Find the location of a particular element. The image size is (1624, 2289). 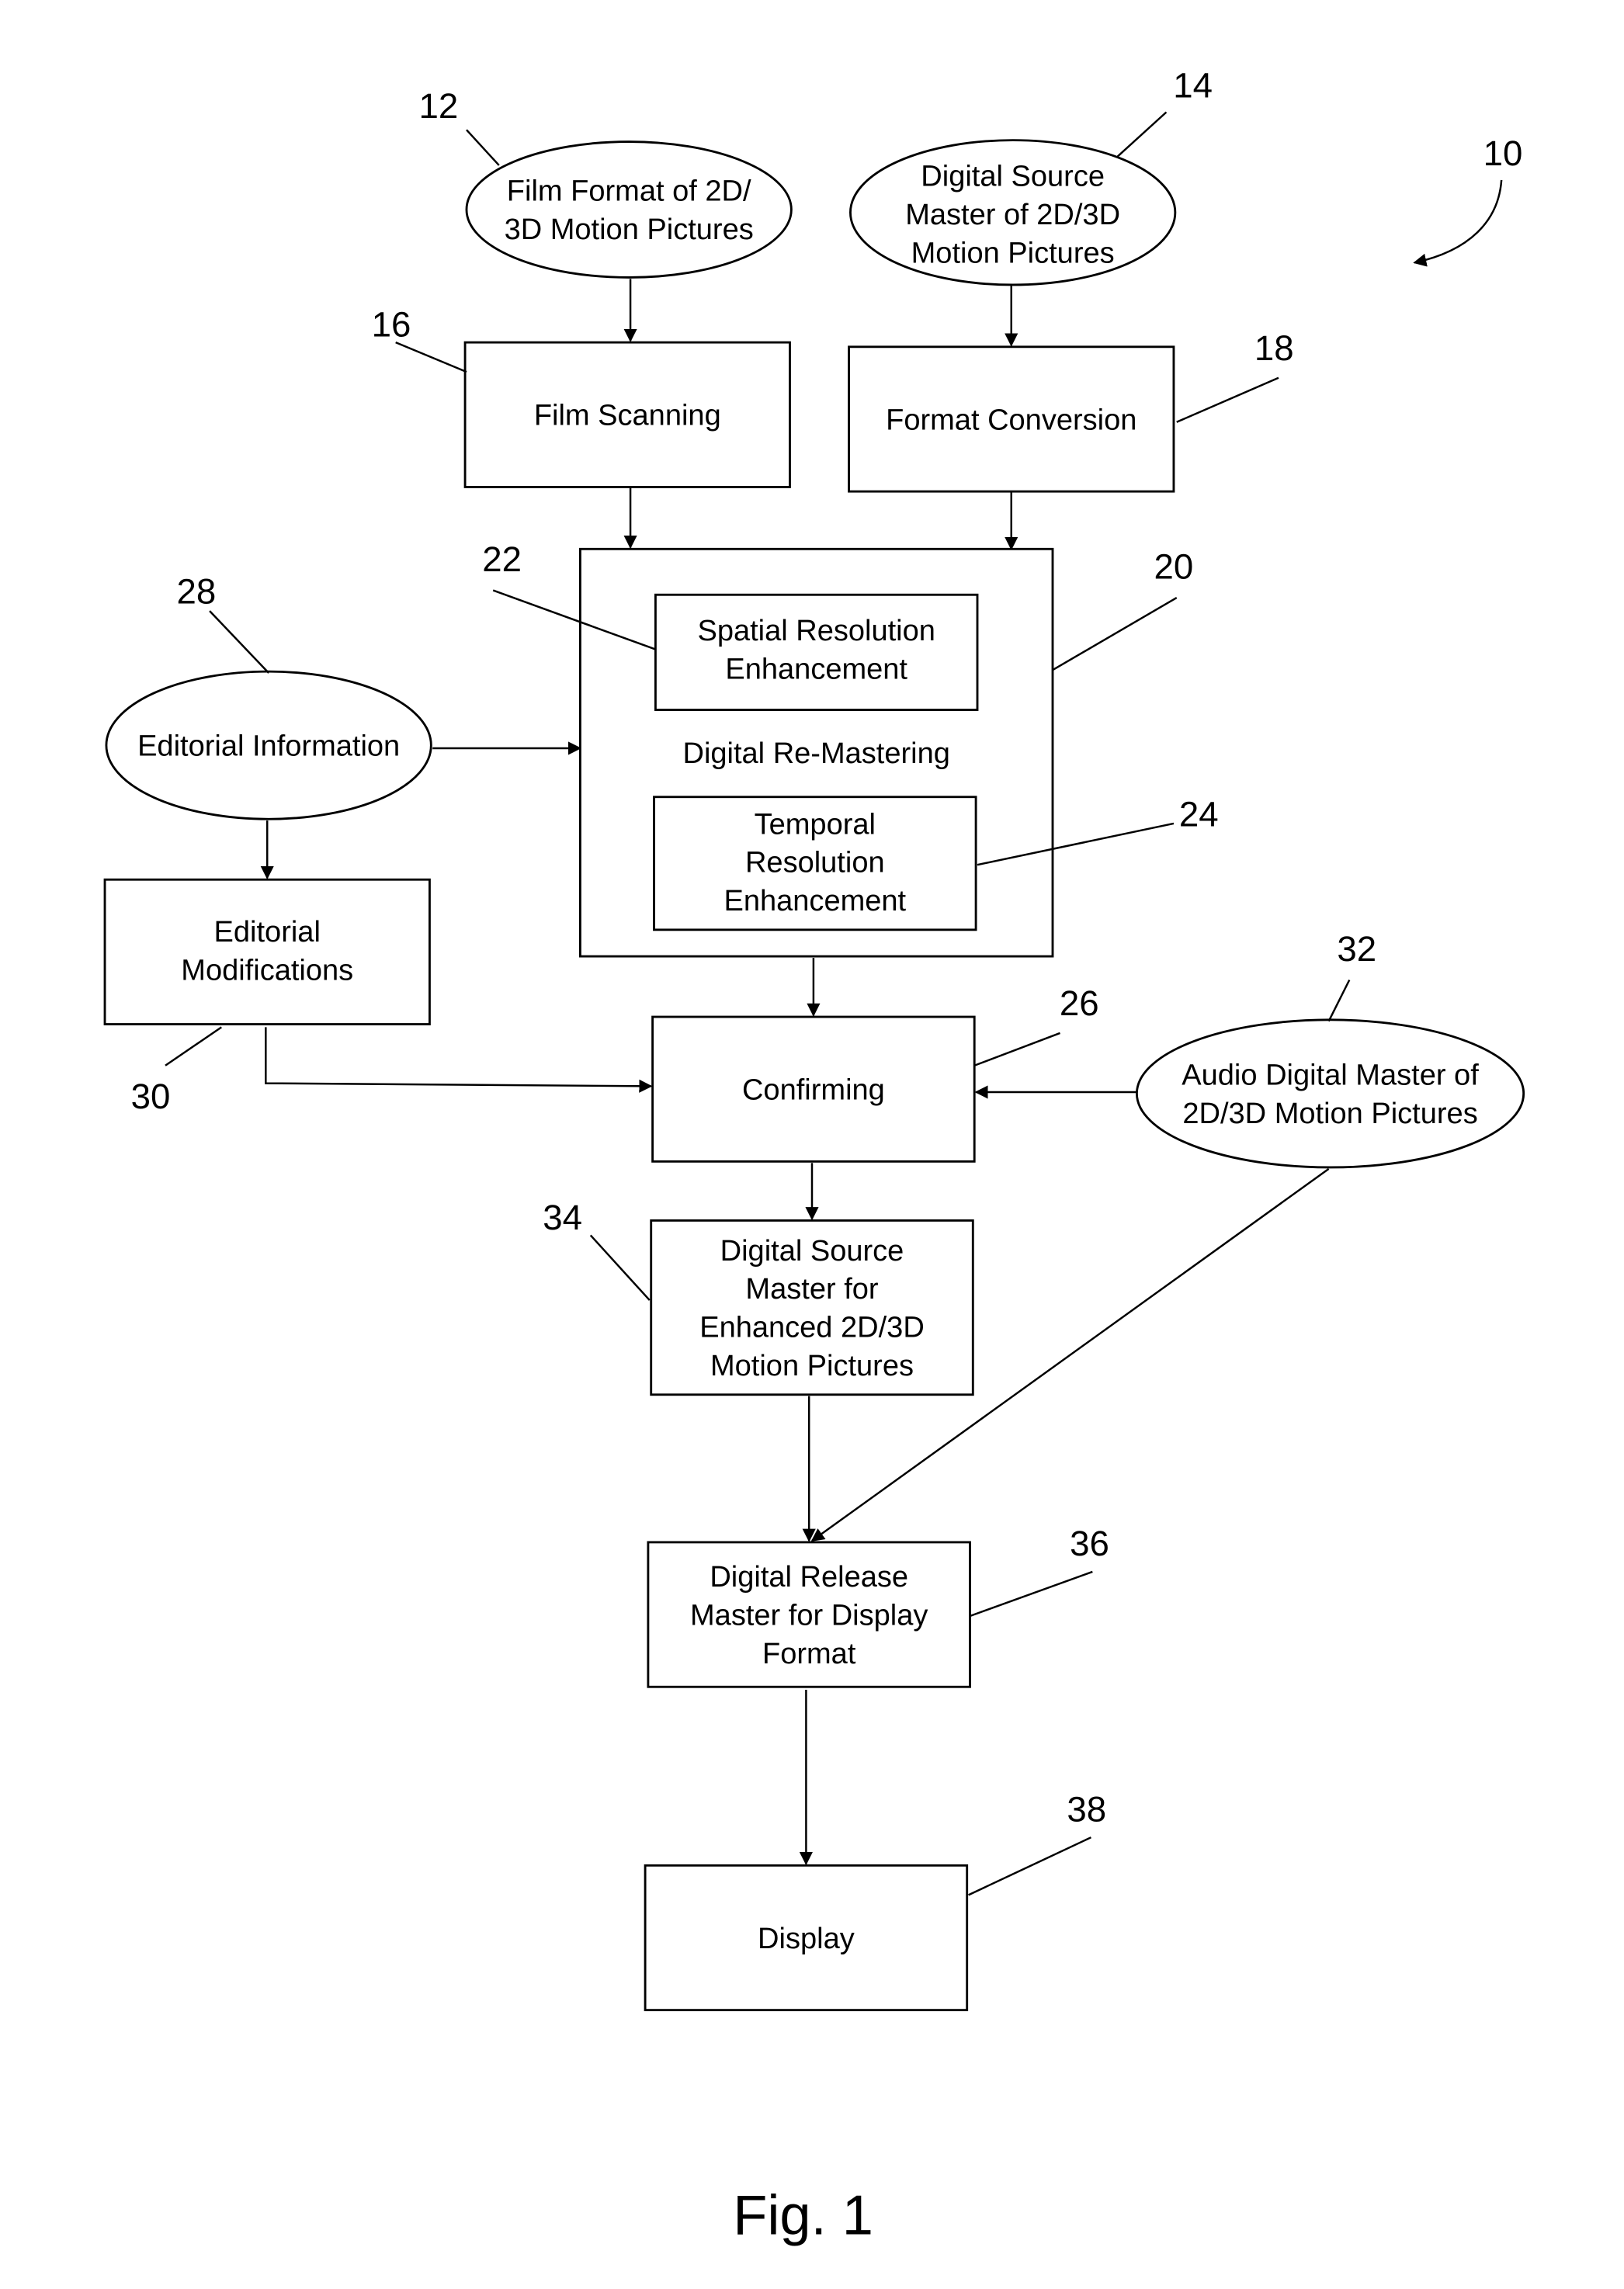

node-12-shape is located at coordinates (629, 209).